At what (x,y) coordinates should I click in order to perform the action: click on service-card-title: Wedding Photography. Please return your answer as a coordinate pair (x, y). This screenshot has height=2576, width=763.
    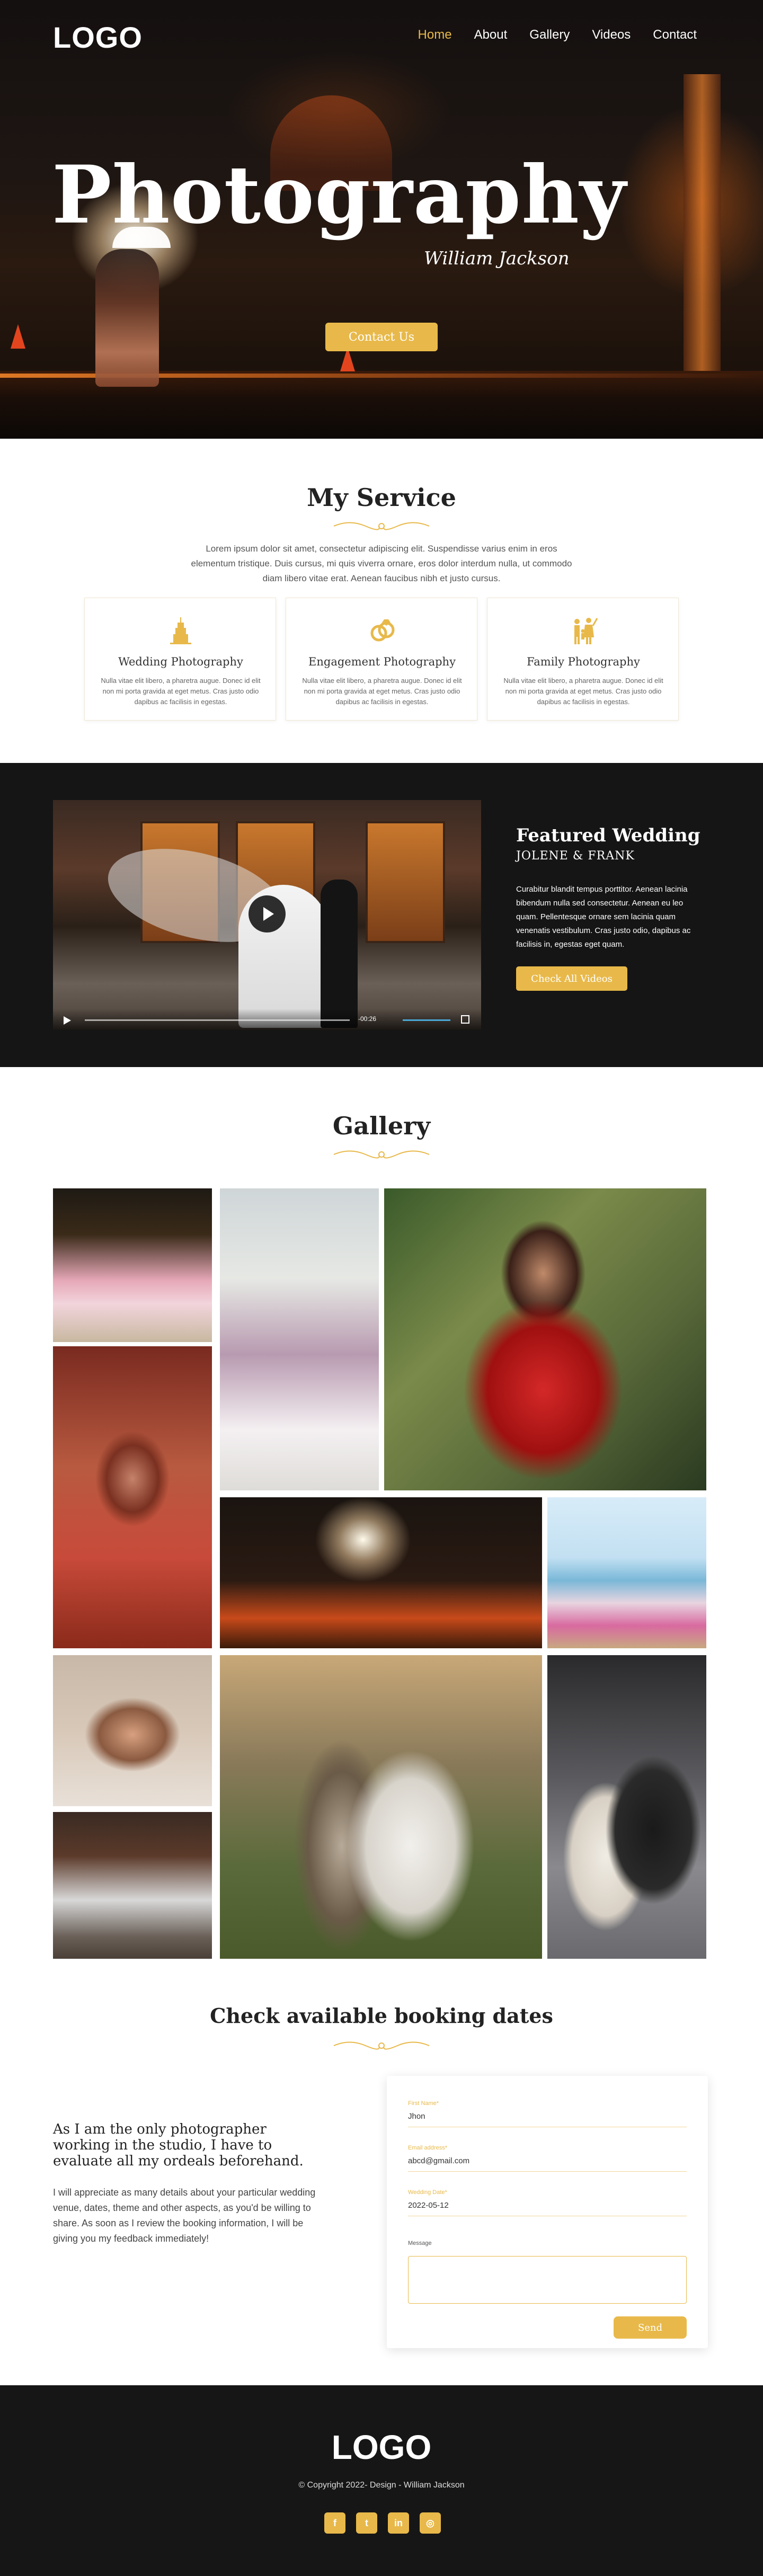
    Looking at the image, I should click on (180, 661).